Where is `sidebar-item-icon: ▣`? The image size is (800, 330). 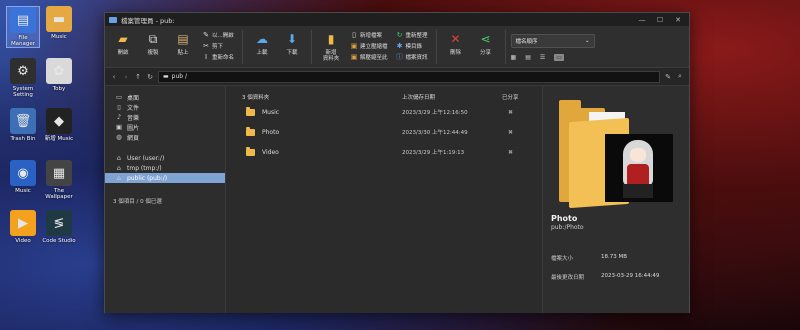
sidebar-item-icon: ▣ is located at coordinates (119, 127).